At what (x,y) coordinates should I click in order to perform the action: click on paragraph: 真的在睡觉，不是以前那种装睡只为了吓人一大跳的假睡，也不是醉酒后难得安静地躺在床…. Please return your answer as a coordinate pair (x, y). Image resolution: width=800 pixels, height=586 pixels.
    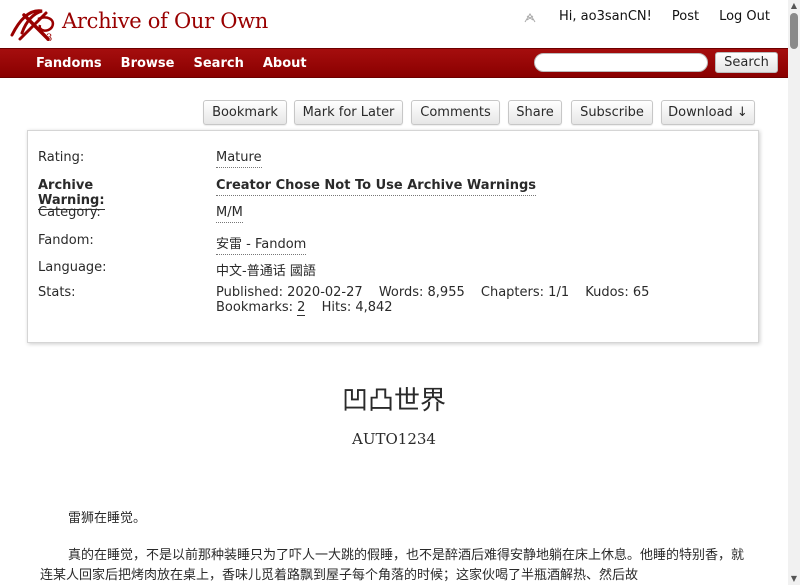
    Looking at the image, I should click on (392, 565).